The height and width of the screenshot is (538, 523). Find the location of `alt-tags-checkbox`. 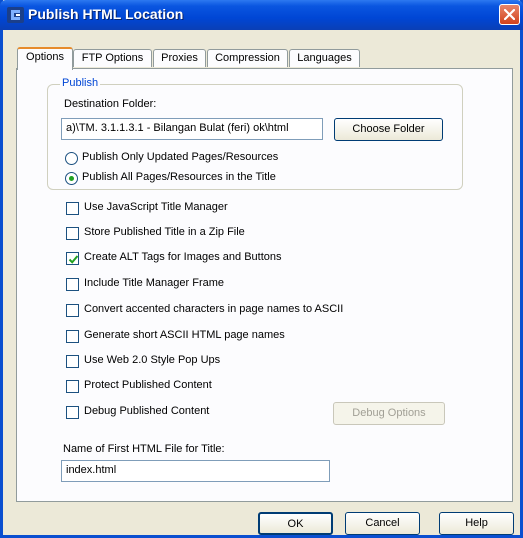

alt-tags-checkbox is located at coordinates (72, 258).